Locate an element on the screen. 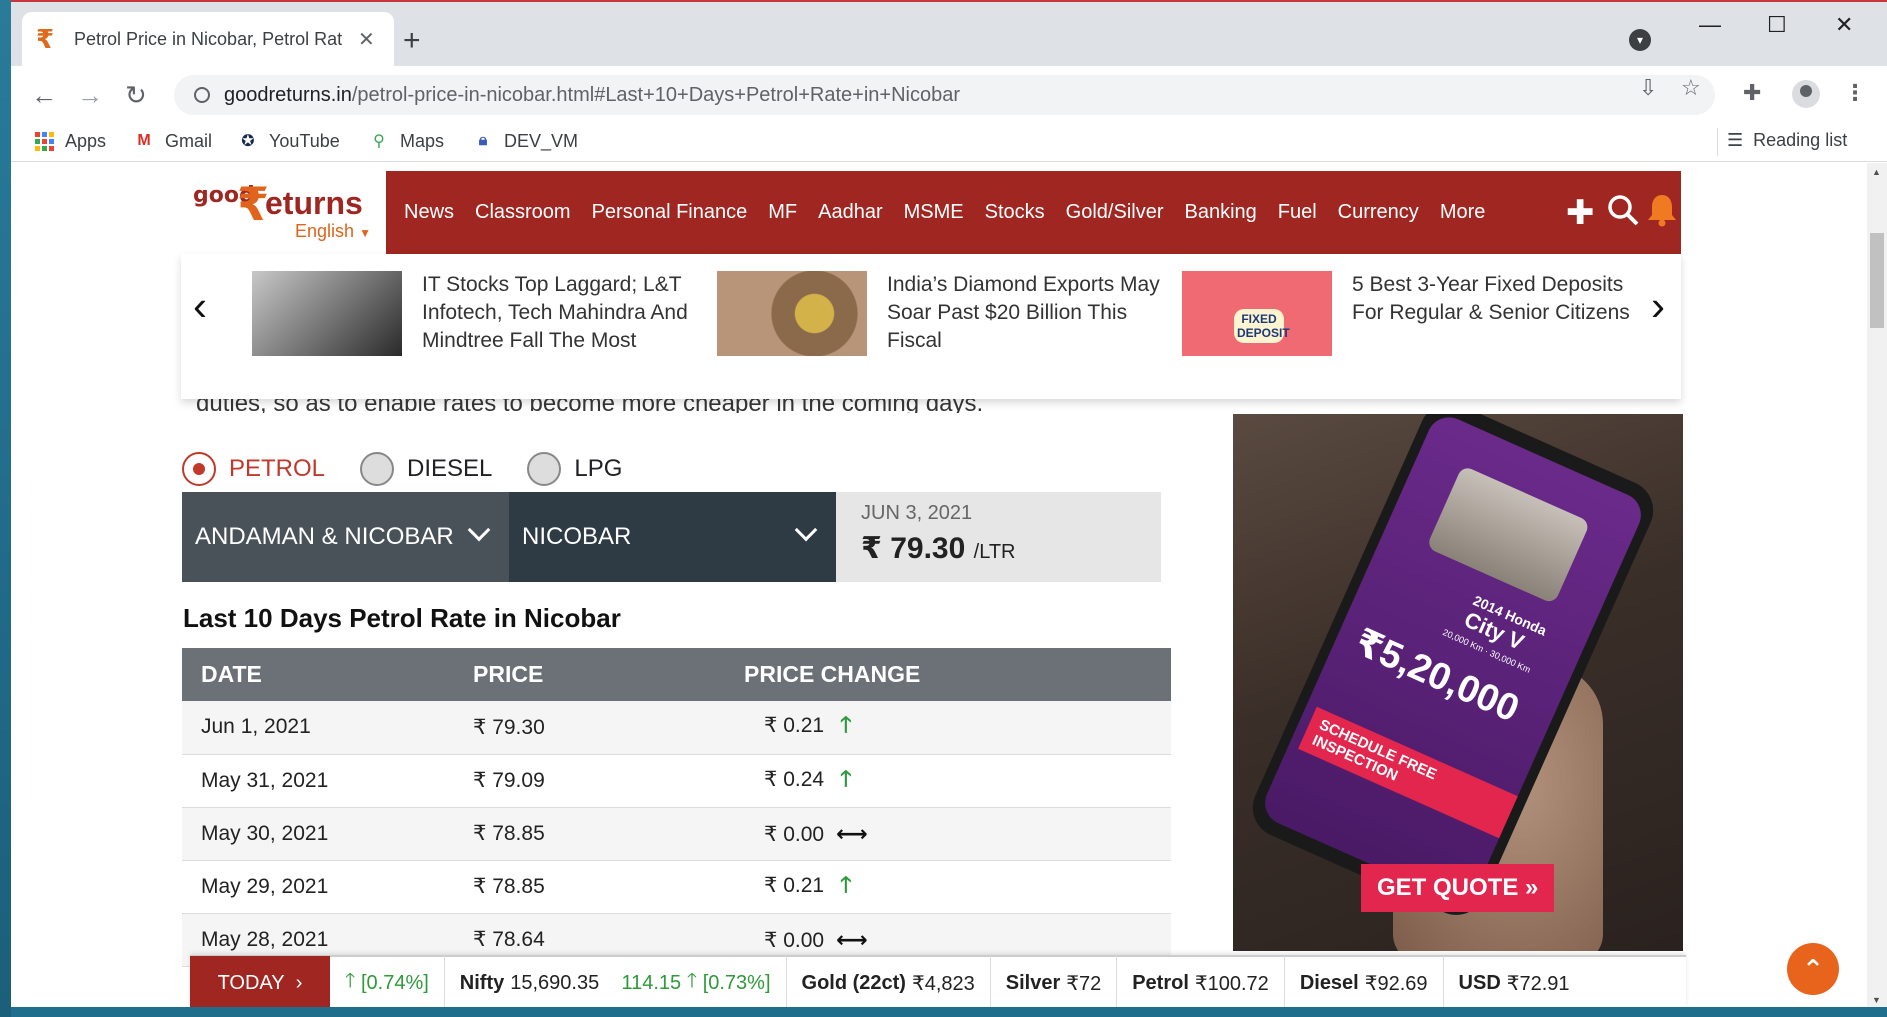  ticker-nifty: Nifty 15,690.35 114.15 🡑 [0.73%] is located at coordinates (616, 981).